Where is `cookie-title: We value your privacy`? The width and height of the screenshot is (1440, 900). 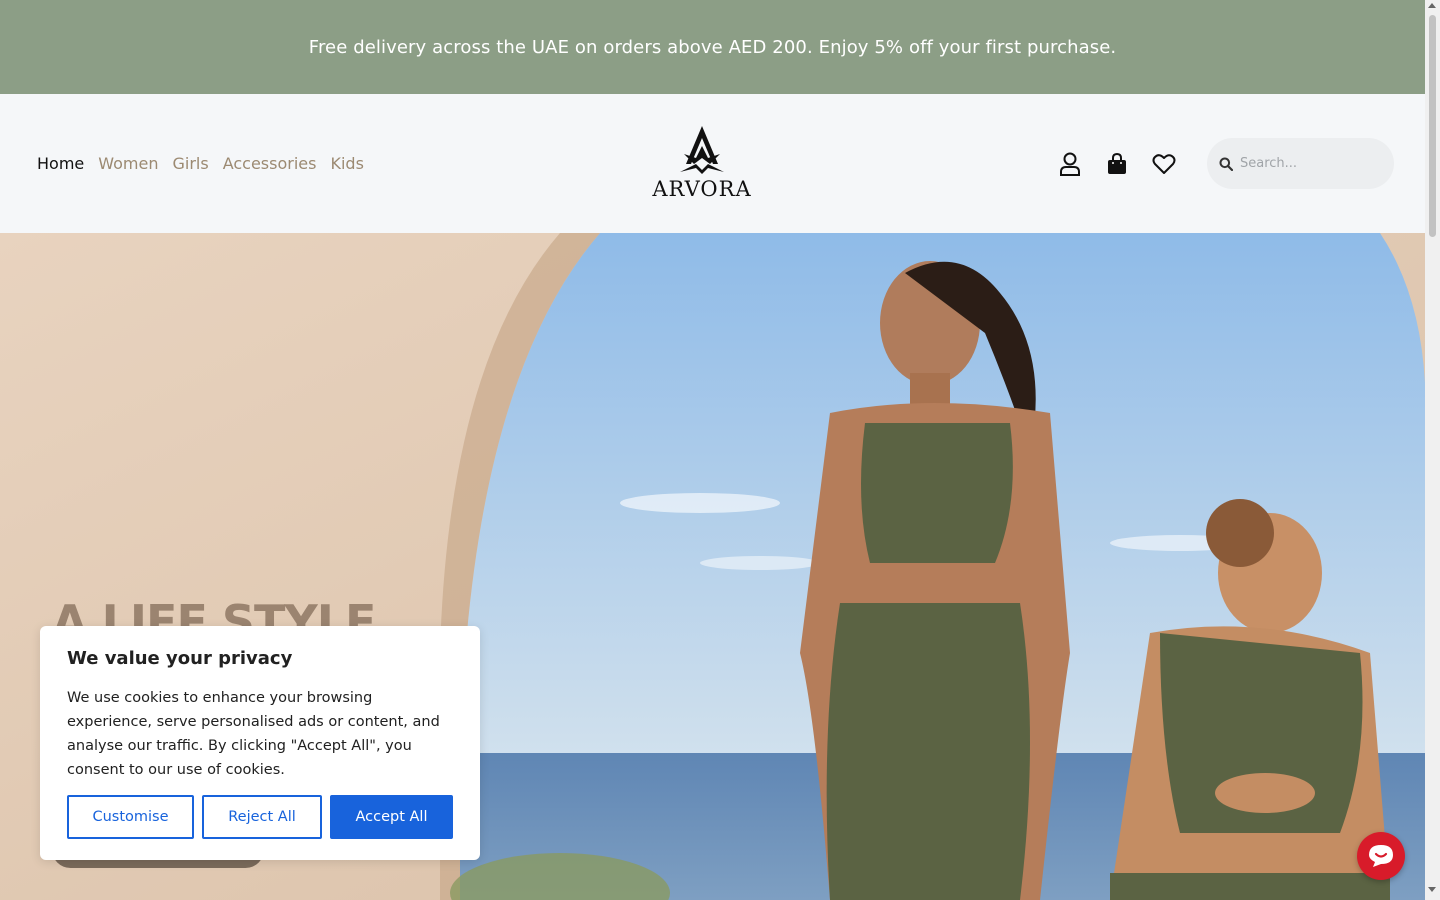 cookie-title: We value your privacy is located at coordinates (180, 658).